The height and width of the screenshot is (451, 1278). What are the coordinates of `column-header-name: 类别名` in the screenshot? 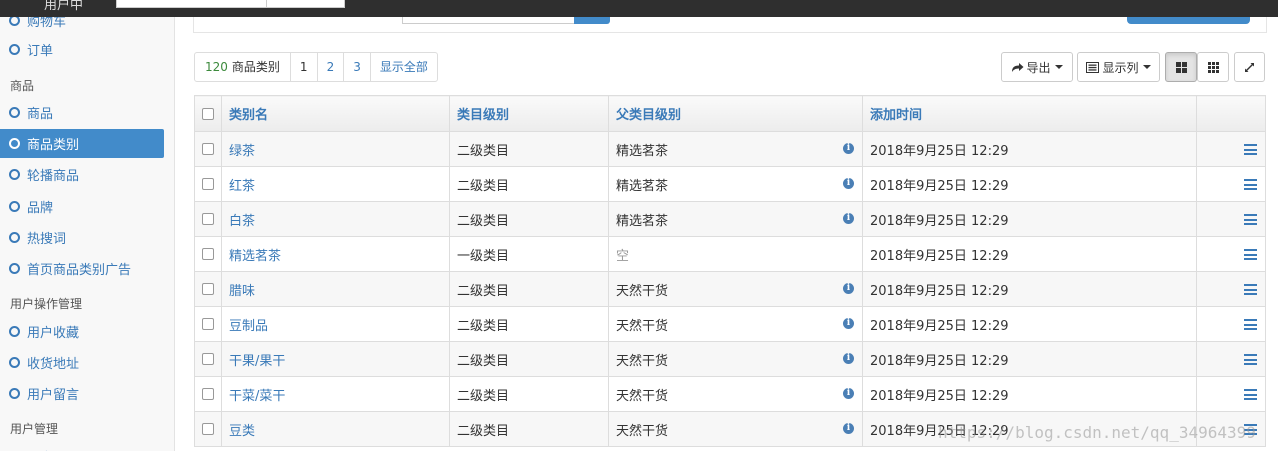 It's located at (335, 113).